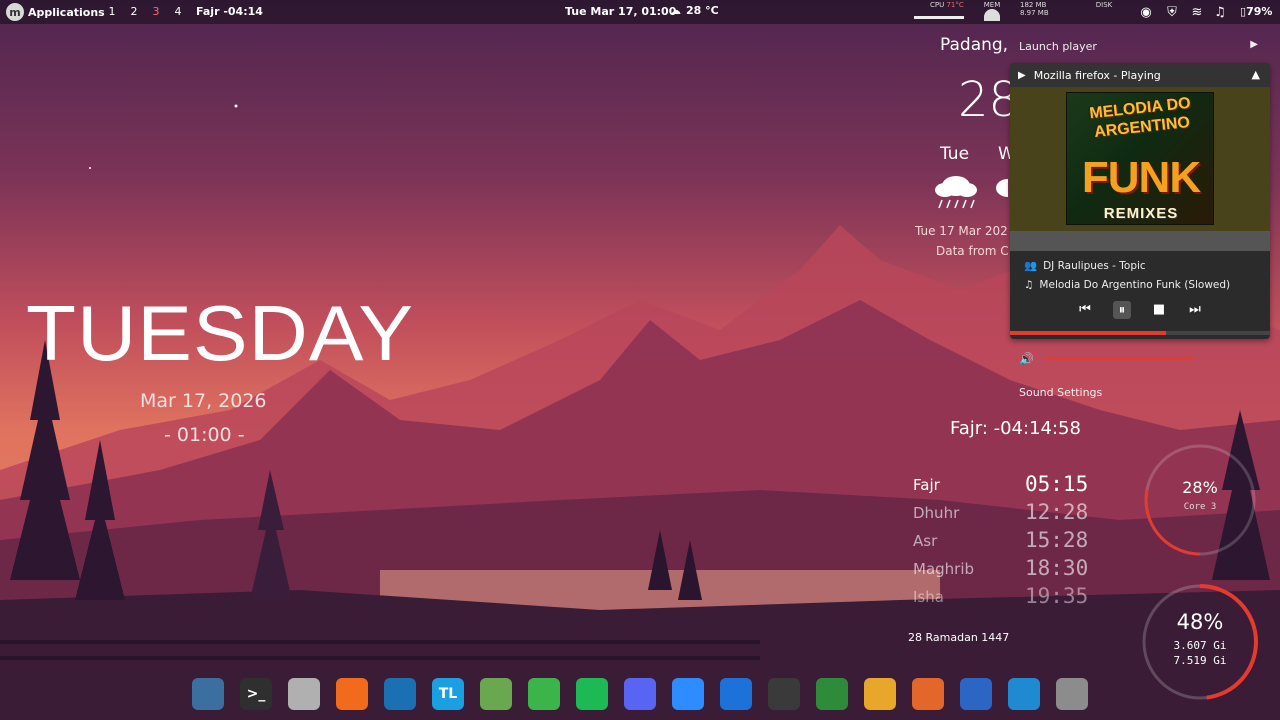 The height and width of the screenshot is (720, 1280). Describe the element at coordinates (1140, 241) in the screenshot. I see `art-footer` at that location.